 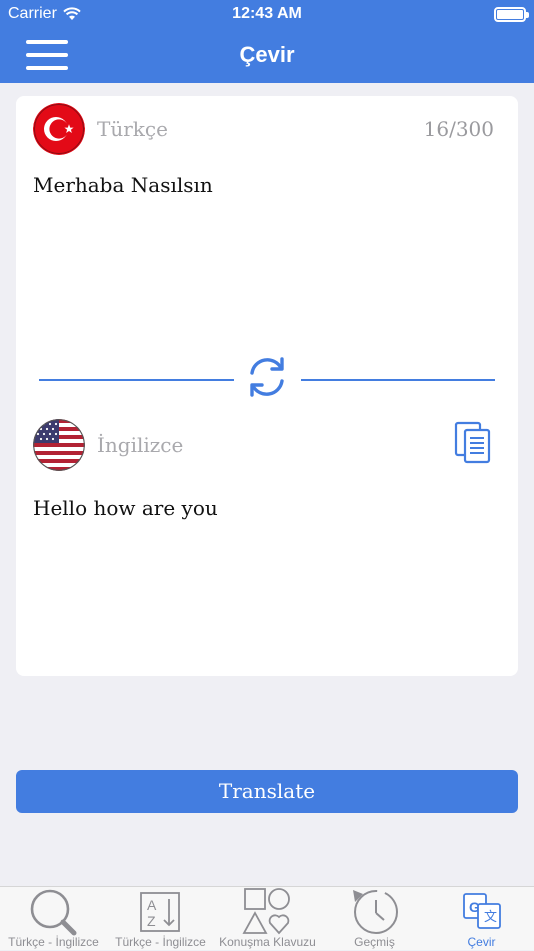 What do you see at coordinates (59, 129) in the screenshot?
I see `turkey-flag-icon` at bounding box center [59, 129].